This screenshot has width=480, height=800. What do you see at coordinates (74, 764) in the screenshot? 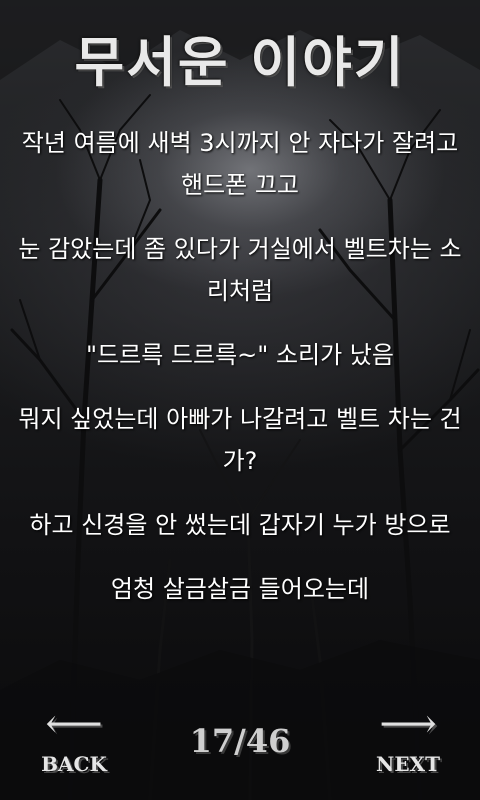
I see `back-label: BACK` at bounding box center [74, 764].